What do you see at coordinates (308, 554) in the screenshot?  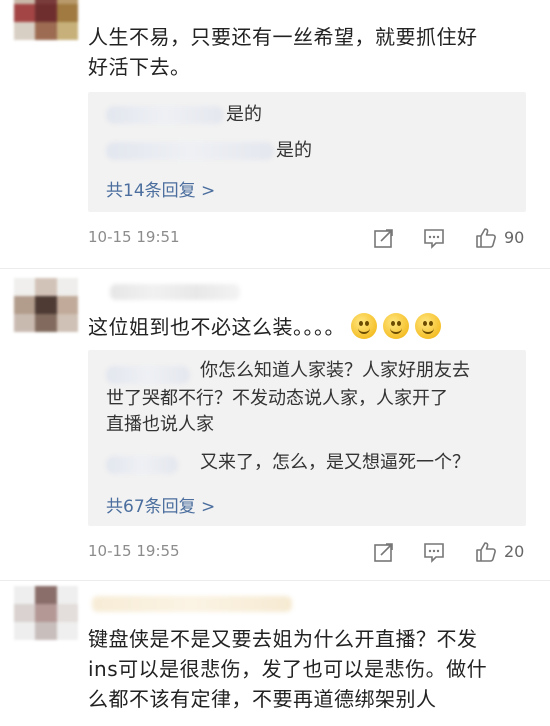 I see `comment-meta: 10-15 19:55 20` at bounding box center [308, 554].